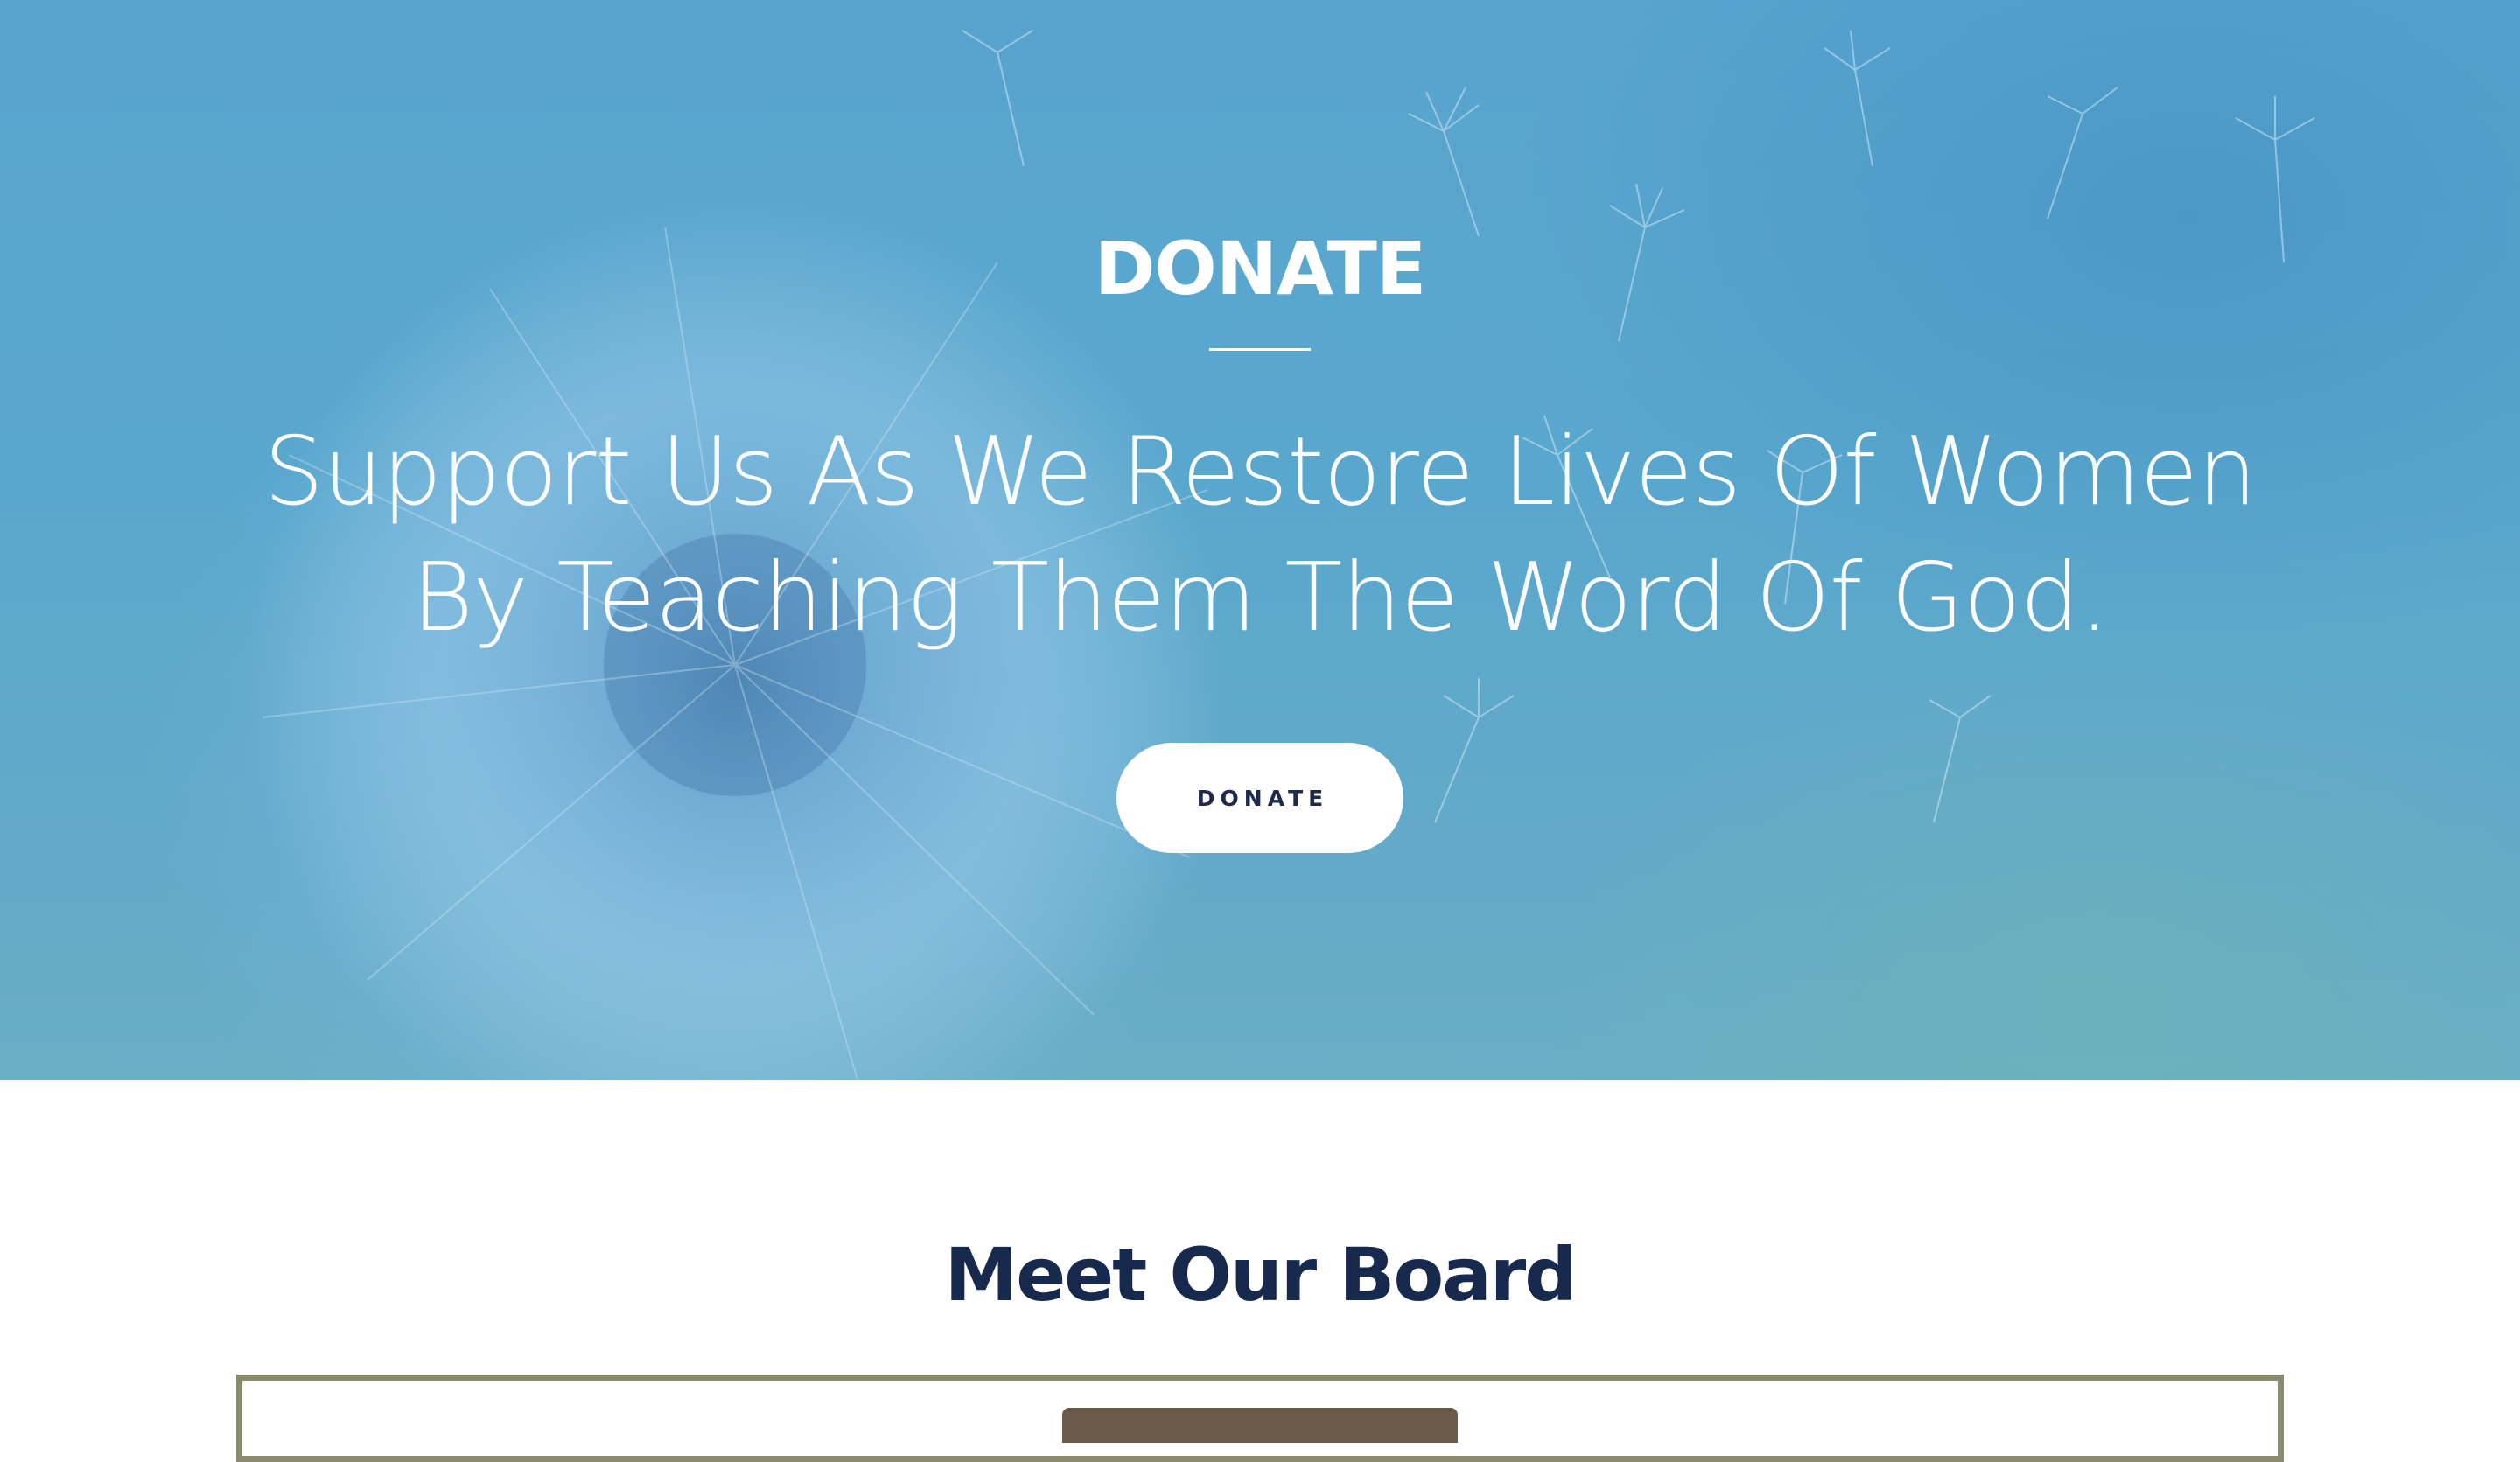 The height and width of the screenshot is (1462, 2520). Describe the element at coordinates (1260, 472) in the screenshot. I see `hero-subtitle-line-1: Support Us As We Restore Lives Of Women` at that location.